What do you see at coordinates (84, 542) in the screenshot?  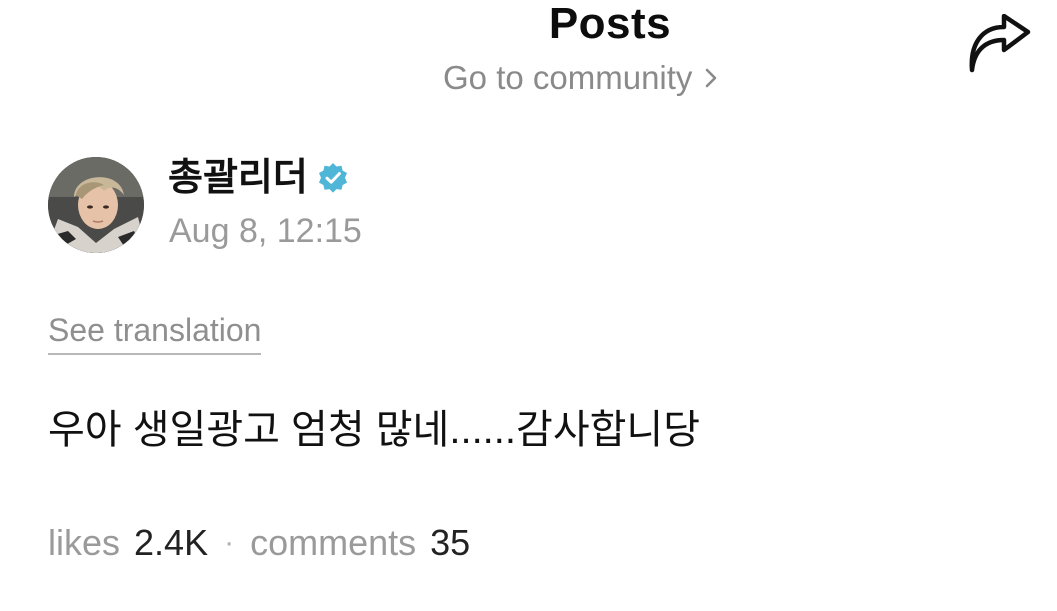 I see `likes-label: likes` at bounding box center [84, 542].